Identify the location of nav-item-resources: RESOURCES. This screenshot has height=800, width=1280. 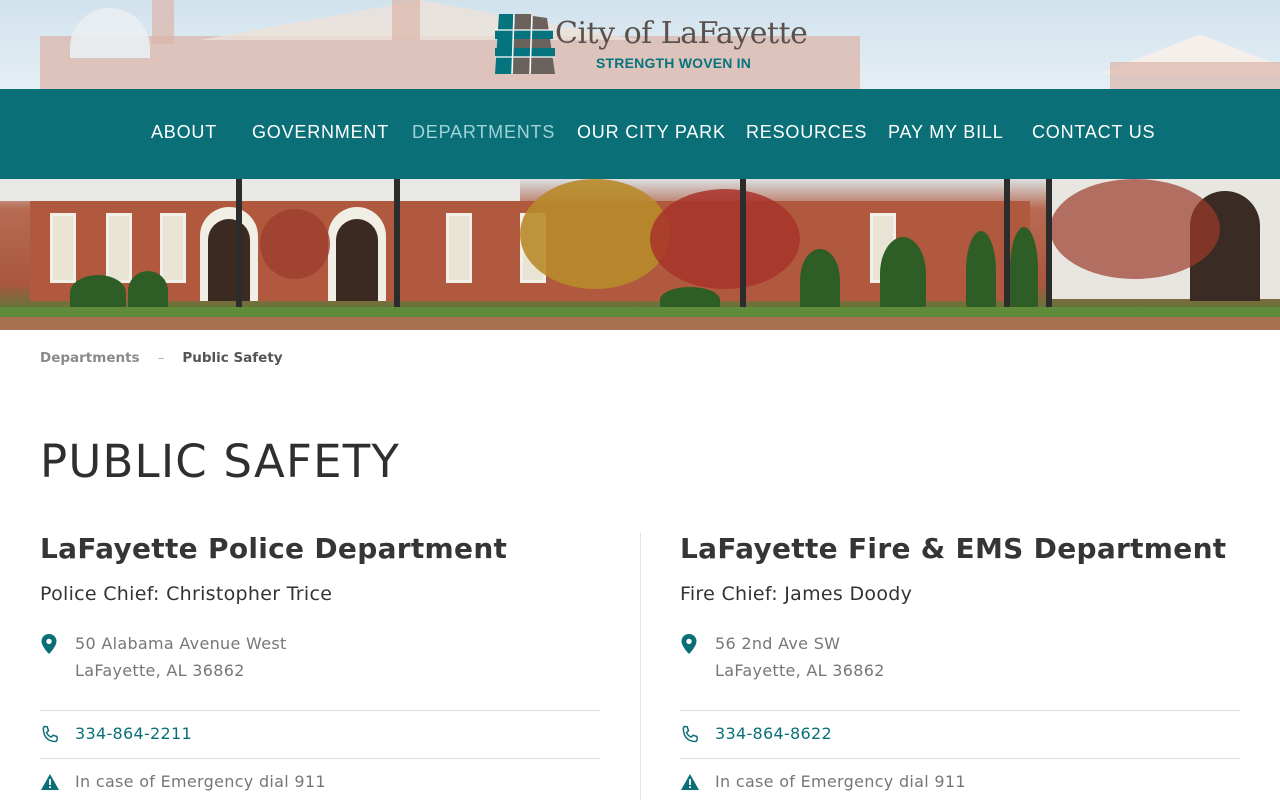
(806, 132).